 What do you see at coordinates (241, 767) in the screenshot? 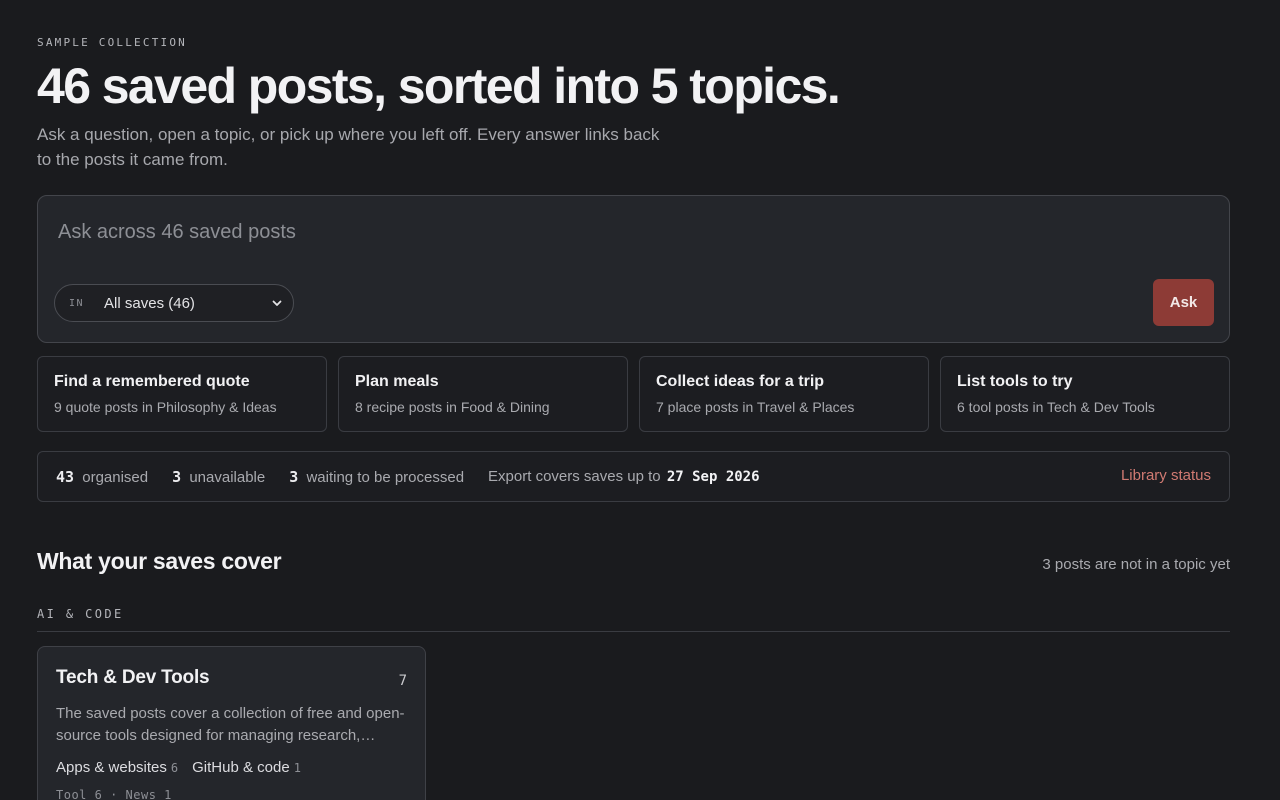
I see `subtopic-label: GitHub & code` at bounding box center [241, 767].